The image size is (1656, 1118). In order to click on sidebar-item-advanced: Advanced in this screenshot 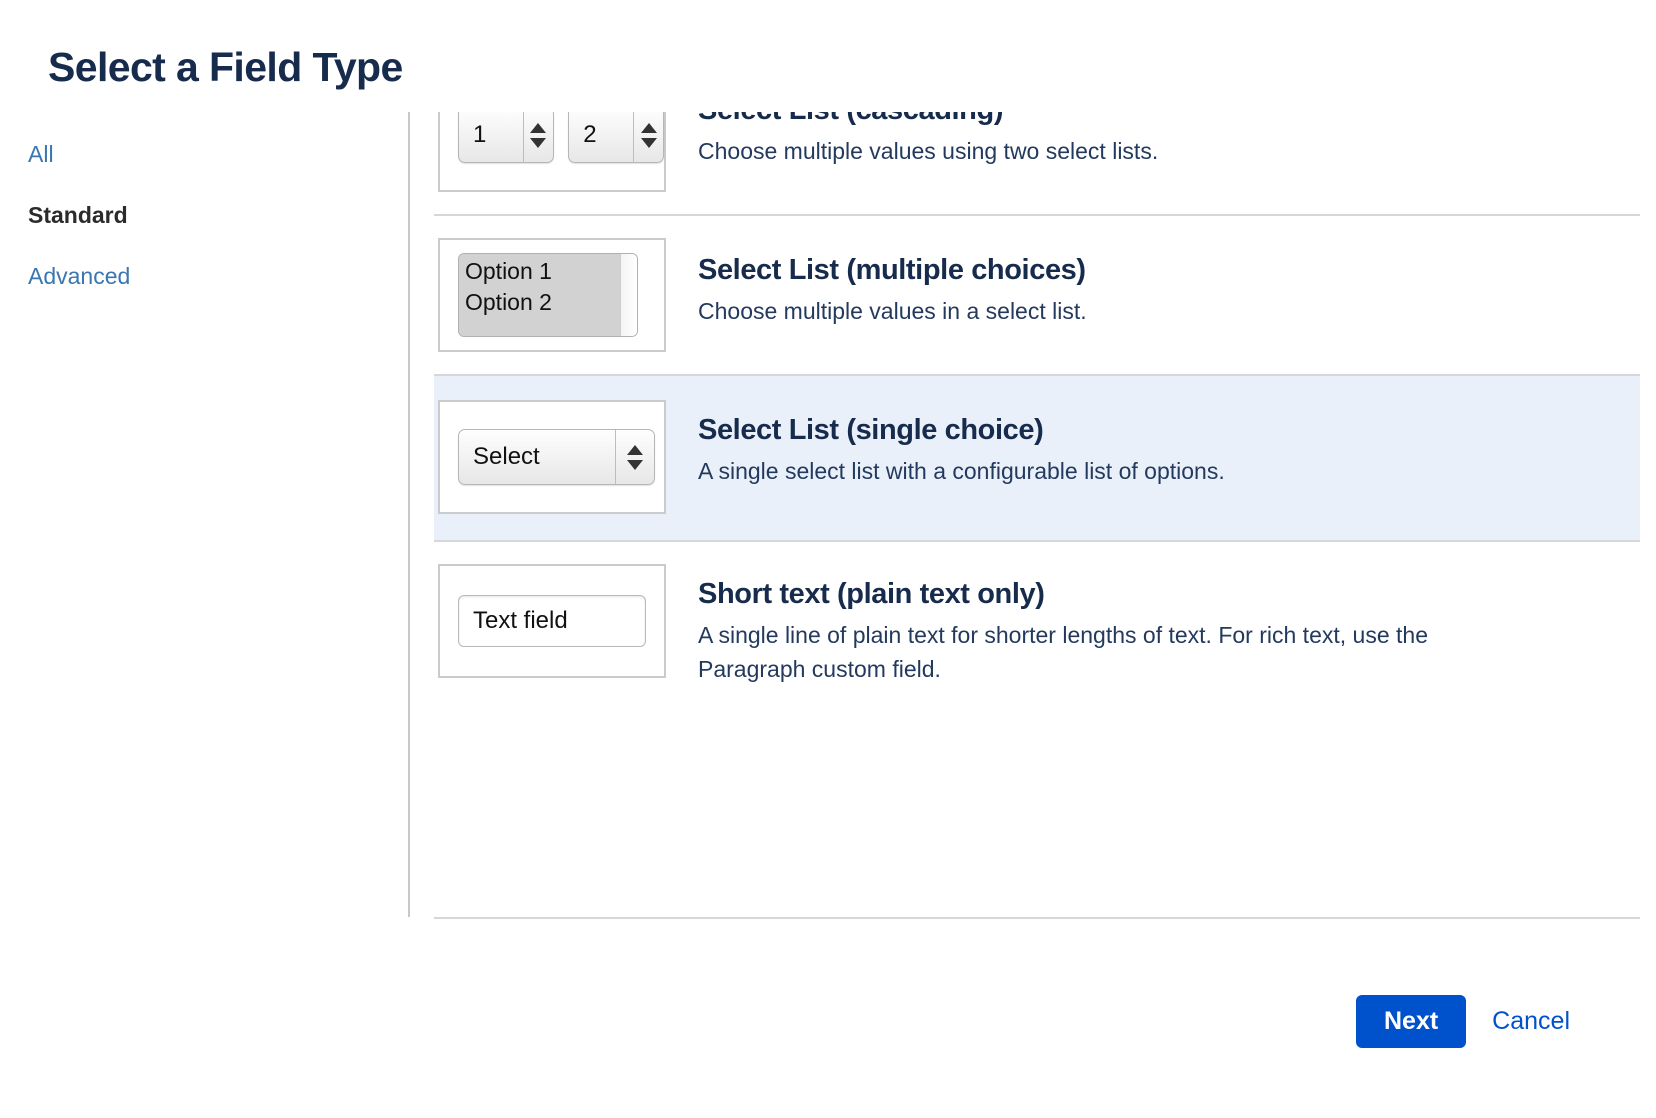, I will do `click(194, 276)`.